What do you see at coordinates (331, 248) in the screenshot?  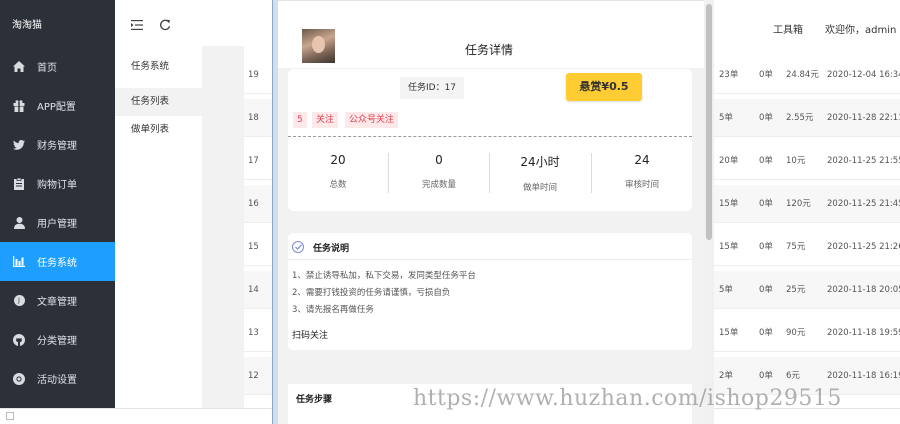 I see `description-title: 任务说明` at bounding box center [331, 248].